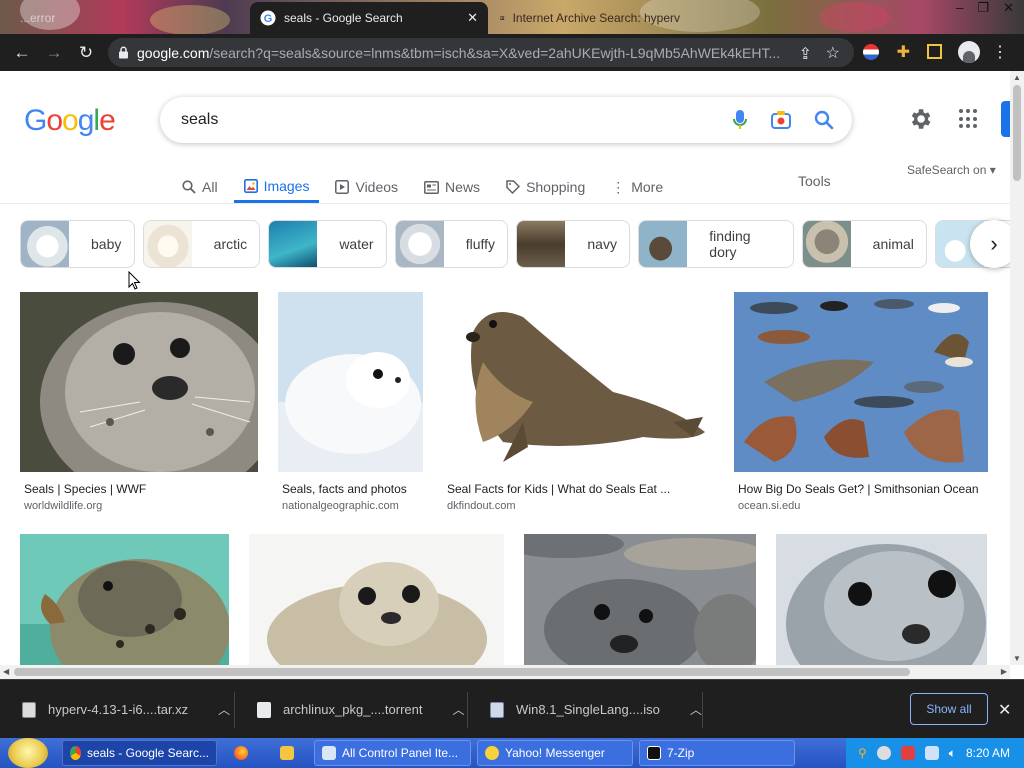 The height and width of the screenshot is (768, 1024). What do you see at coordinates (769, 506) in the screenshot?
I see `result-source: ocean.si.edu` at bounding box center [769, 506].